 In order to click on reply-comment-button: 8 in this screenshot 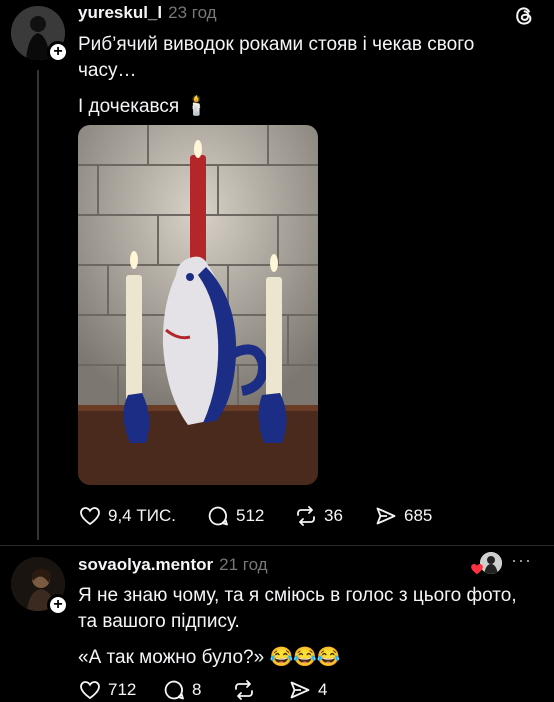, I will do `click(181, 690)`.